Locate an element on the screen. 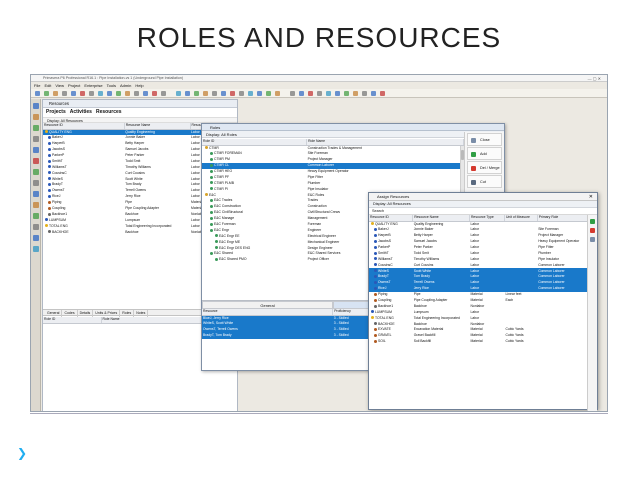 Image resolution: width=638 pixels, height=478 pixels. role-id: E&C Engr is located at coordinates (222, 229).